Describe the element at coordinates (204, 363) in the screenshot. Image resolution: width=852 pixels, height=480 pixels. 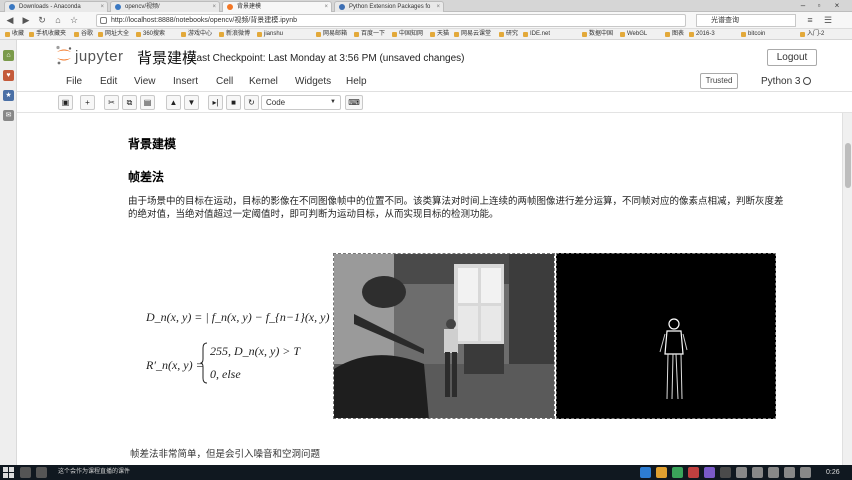
I see `brace-icon` at that location.